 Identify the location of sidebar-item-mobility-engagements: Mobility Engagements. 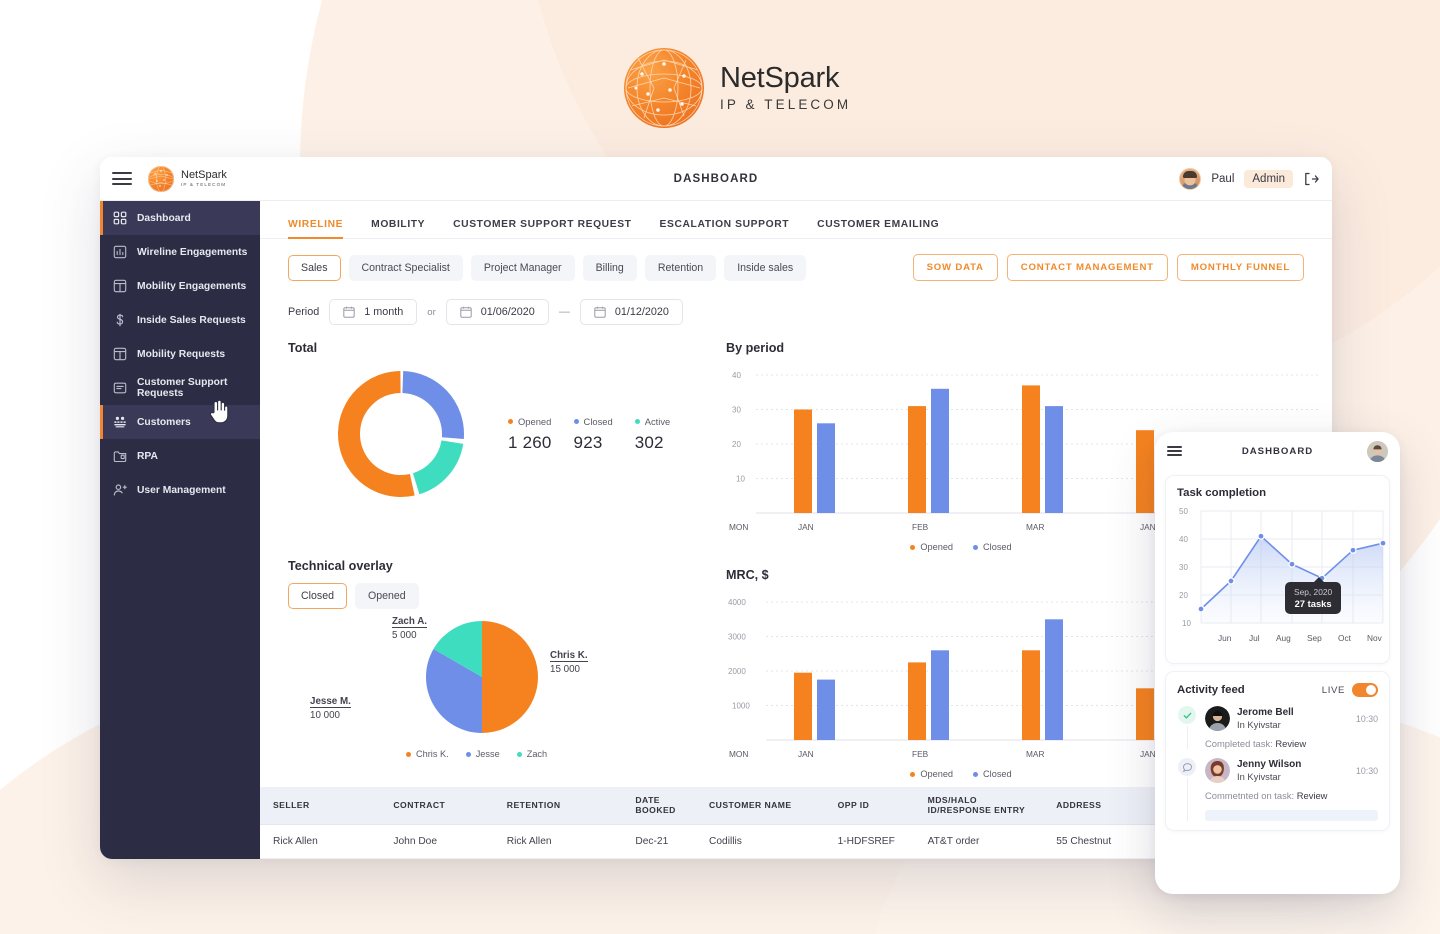
(180, 286).